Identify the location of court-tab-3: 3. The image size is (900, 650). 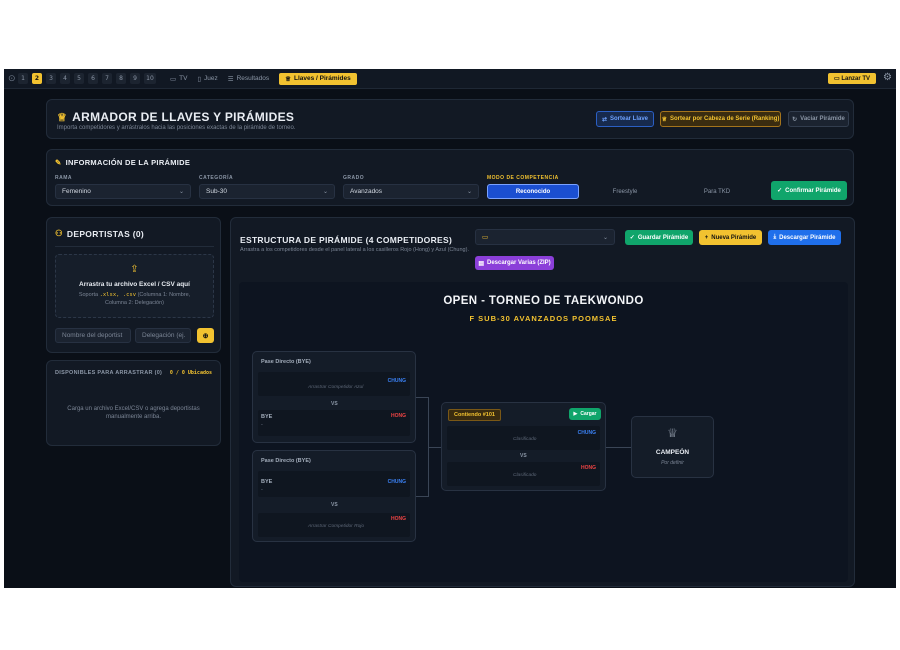
(51, 78).